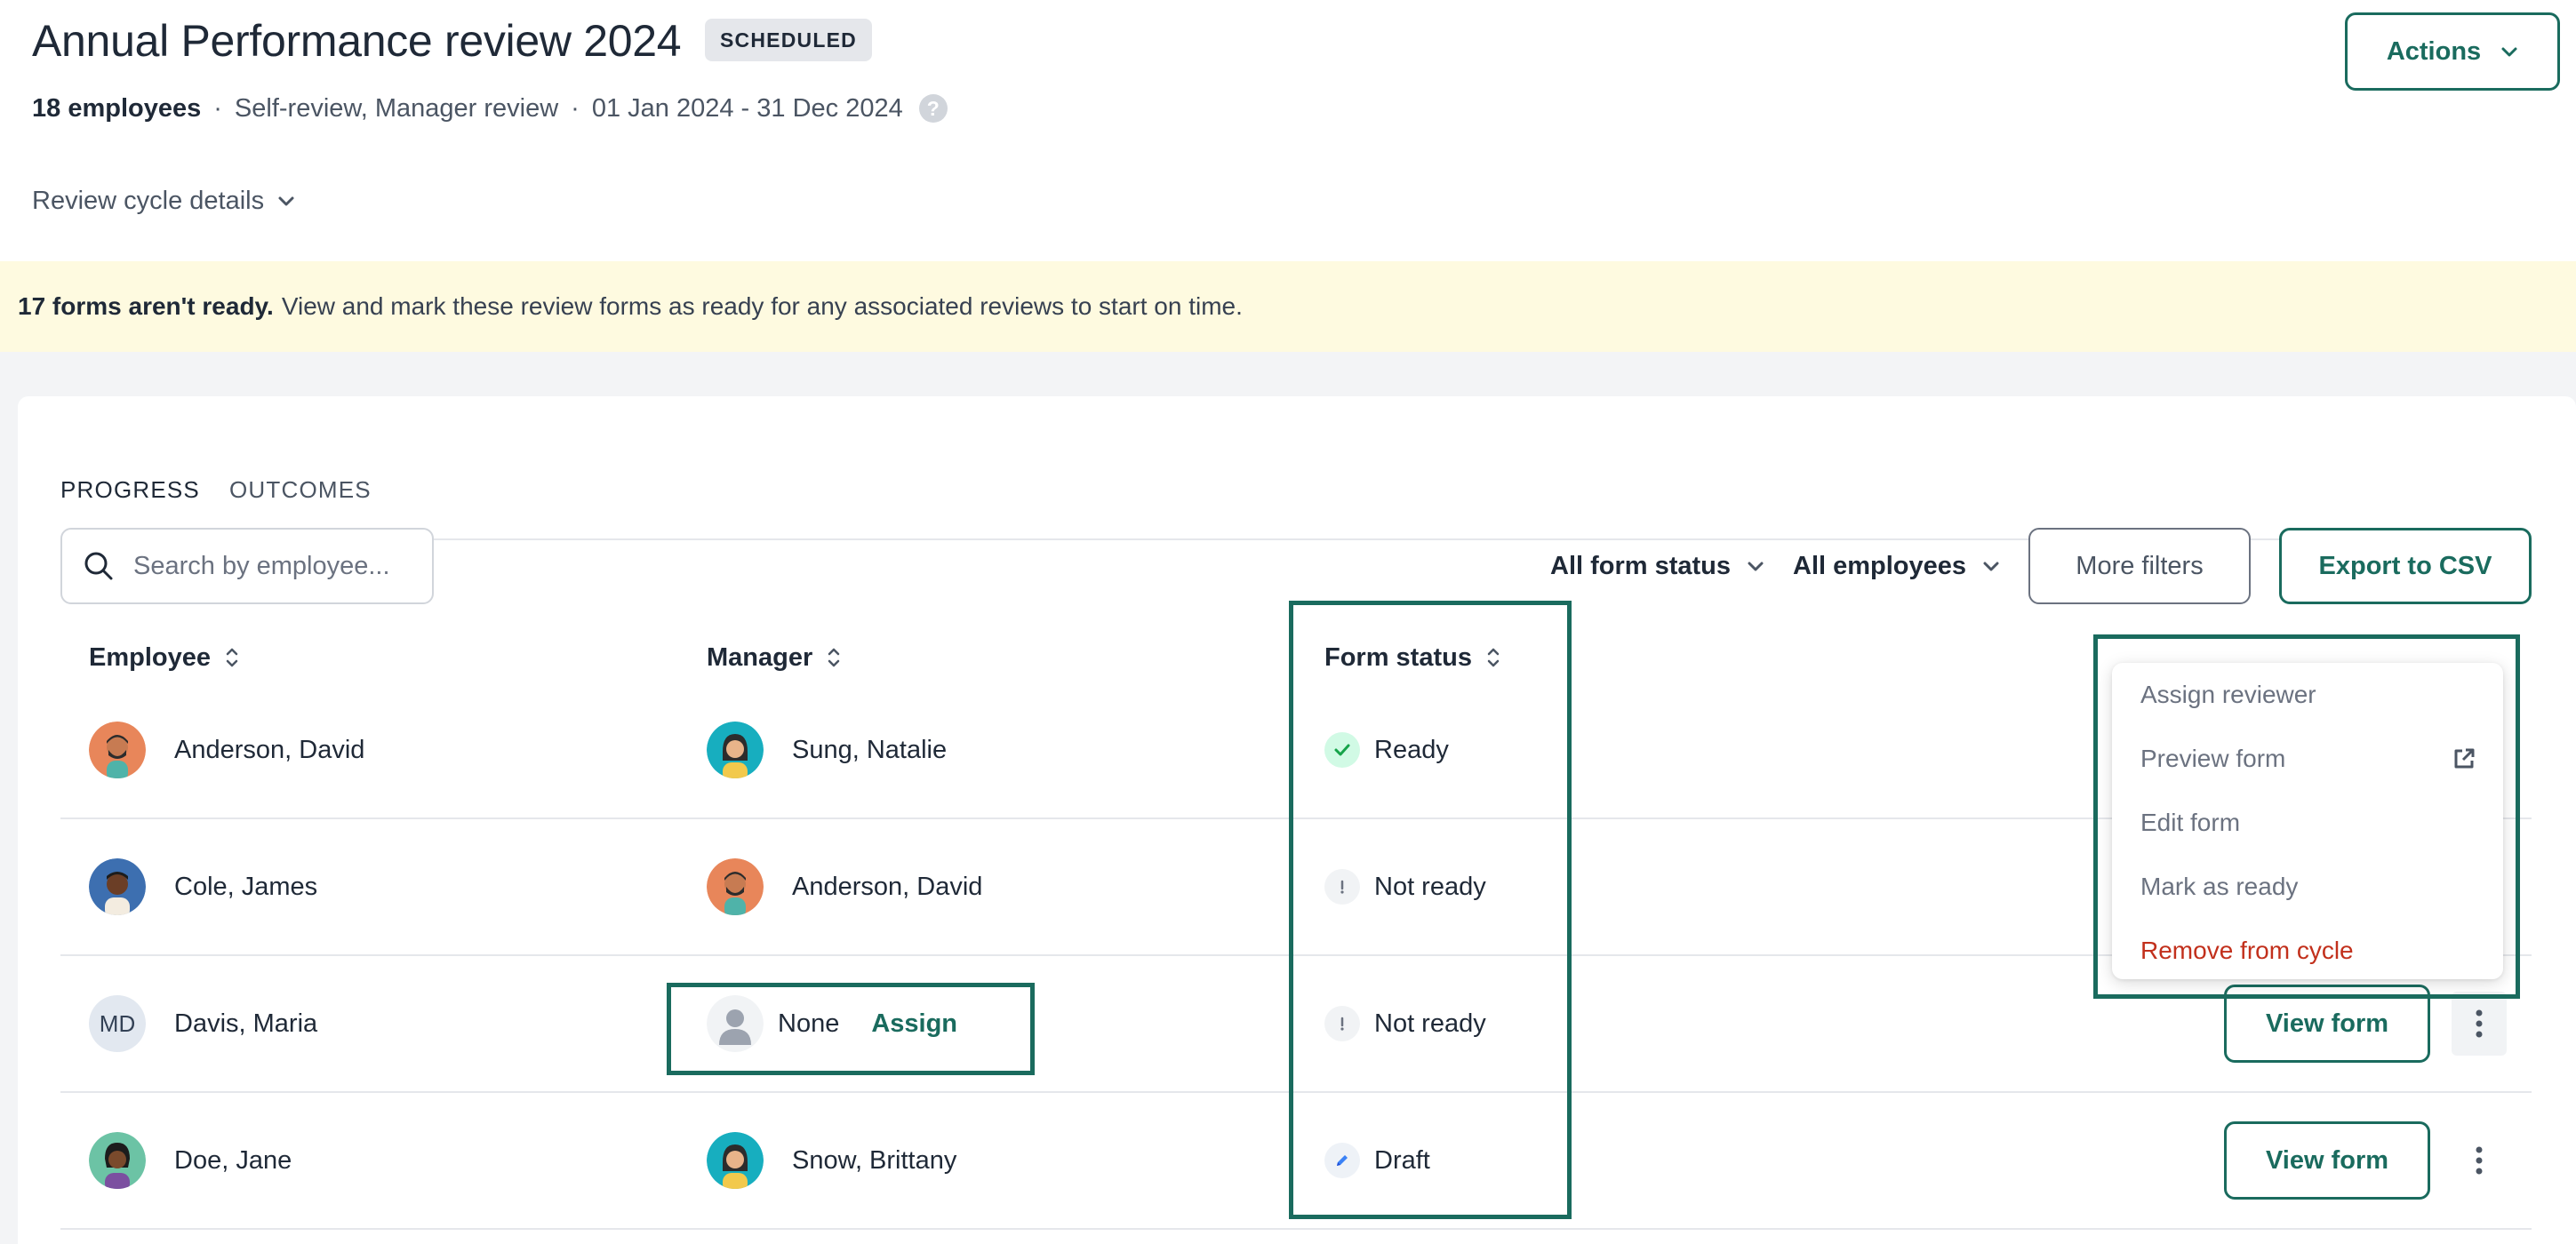 The image size is (2576, 1244). I want to click on employee-cell: Anderson, David, so click(226, 749).